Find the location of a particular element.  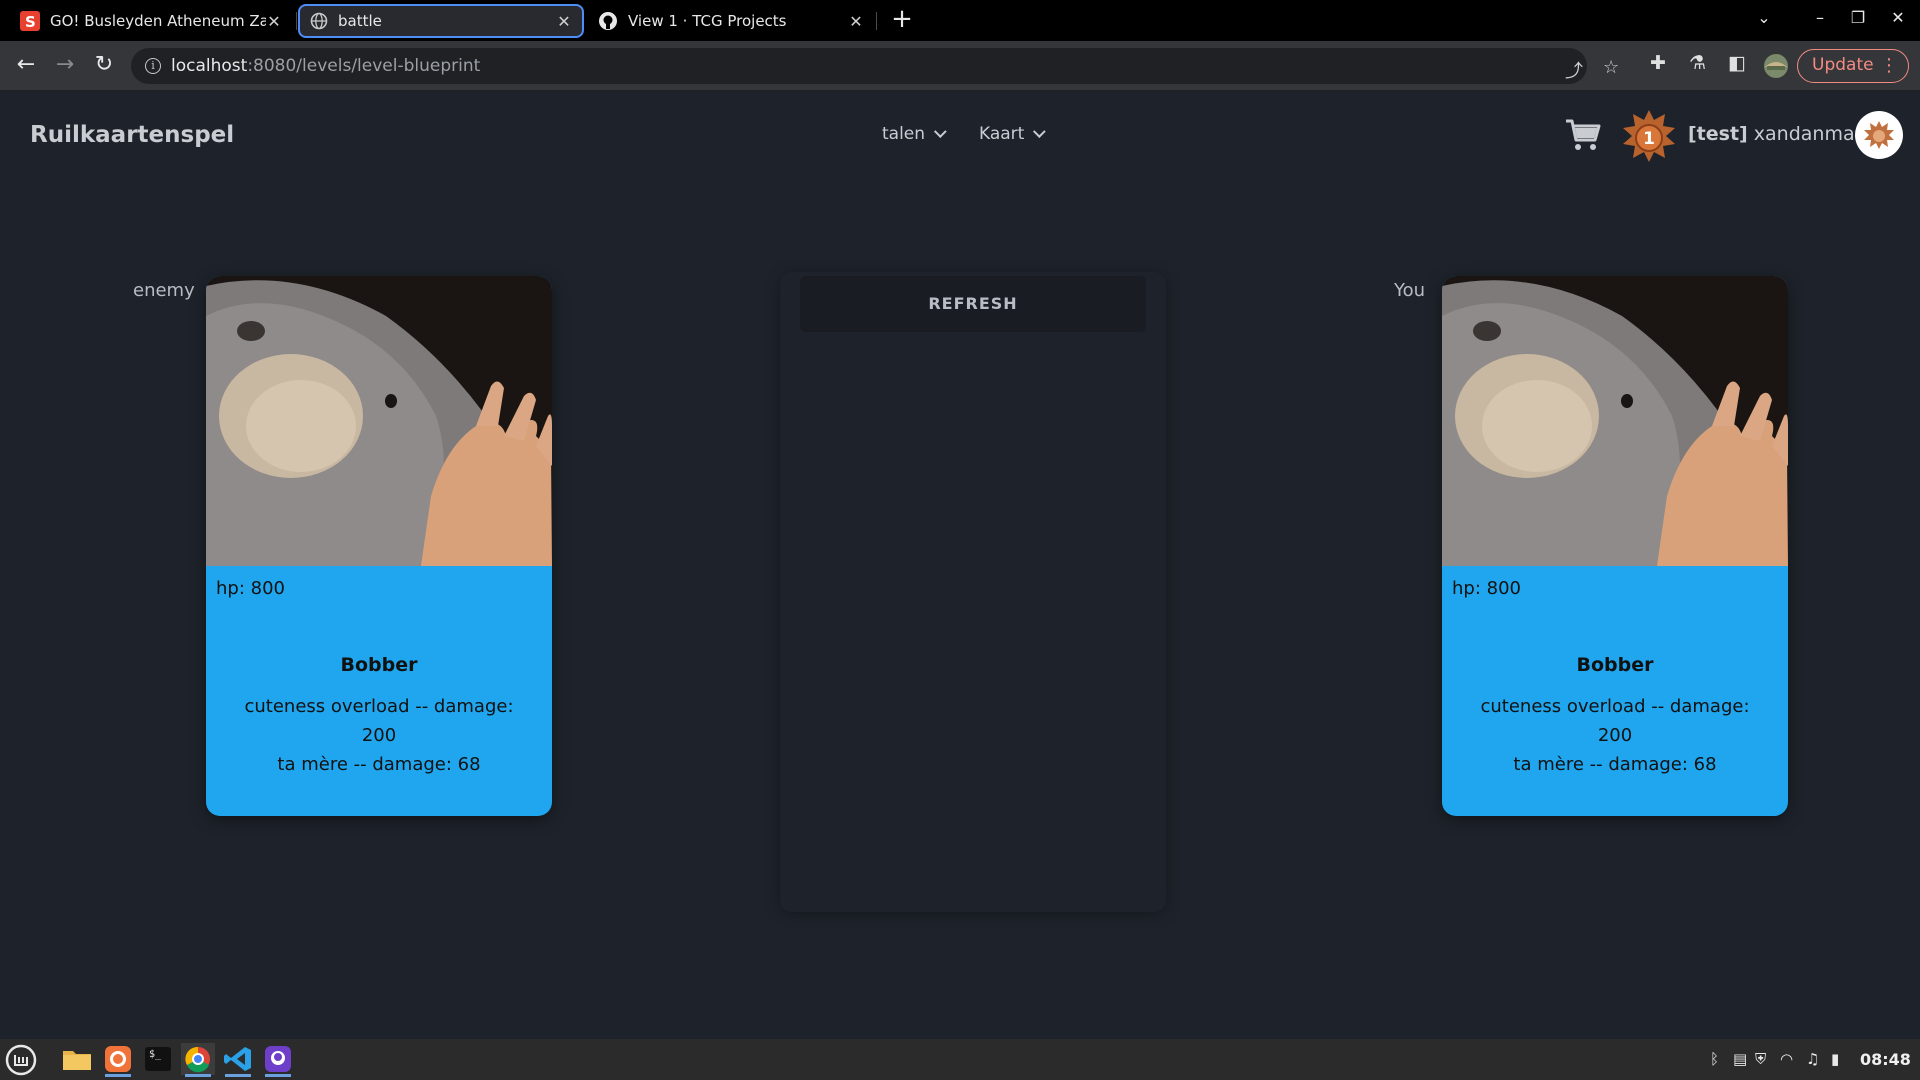

url-host: localhost is located at coordinates (209, 66).